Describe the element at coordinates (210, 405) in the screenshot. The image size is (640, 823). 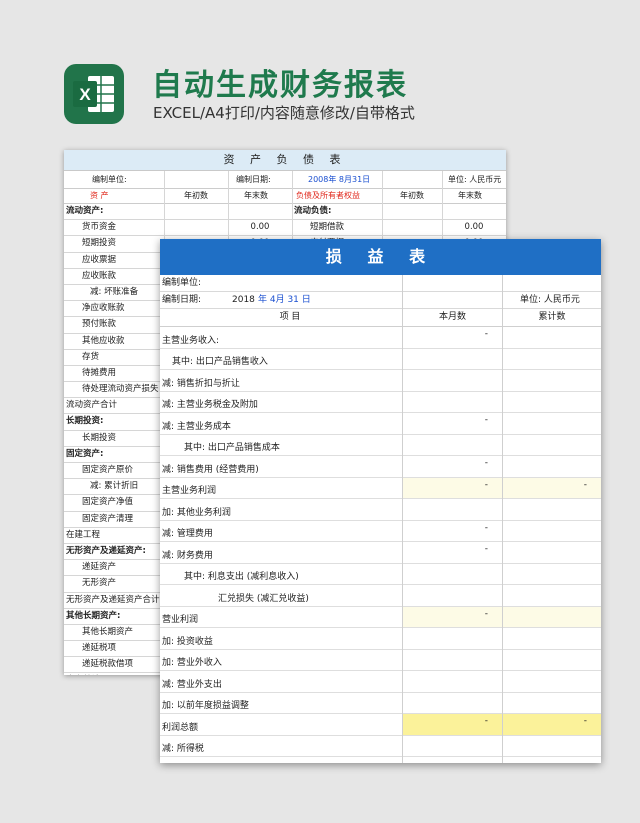
I see `row-label: 减: 主营业务税金及附加` at that location.